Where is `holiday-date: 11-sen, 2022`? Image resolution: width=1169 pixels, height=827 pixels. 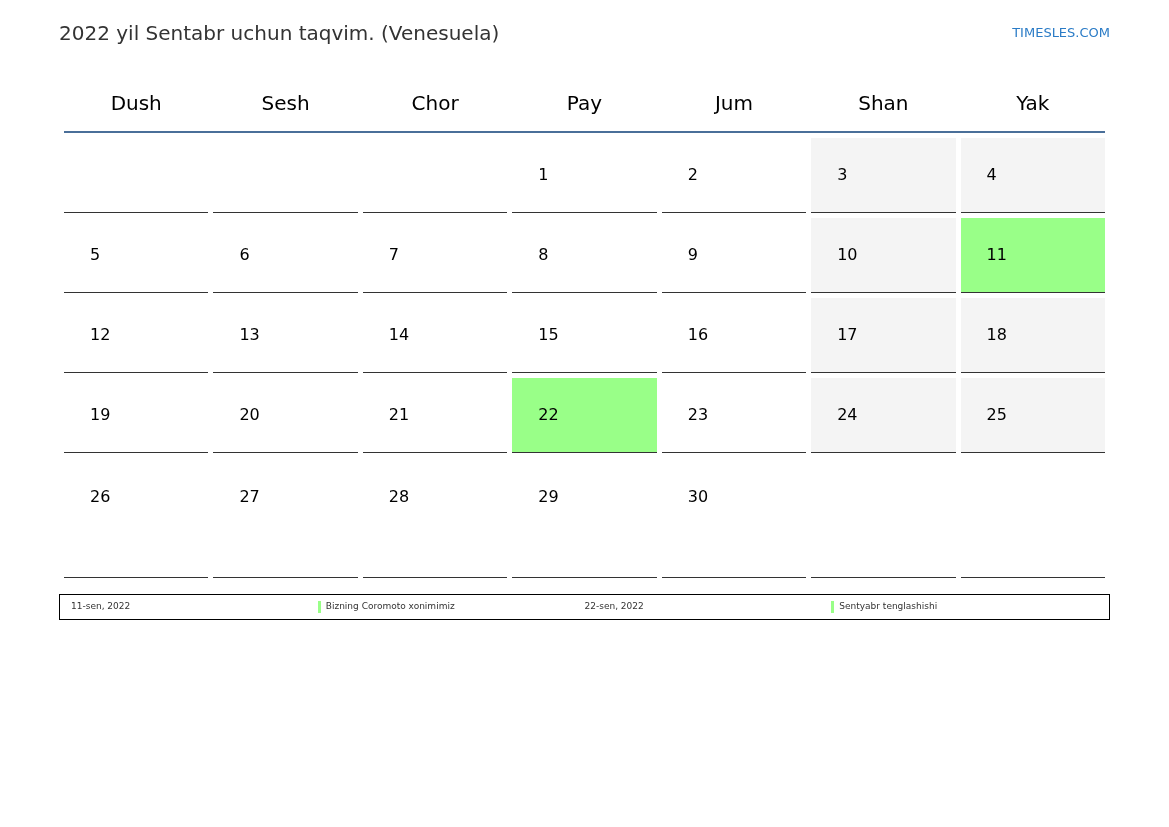
holiday-date: 11-sen, 2022 is located at coordinates (101, 607).